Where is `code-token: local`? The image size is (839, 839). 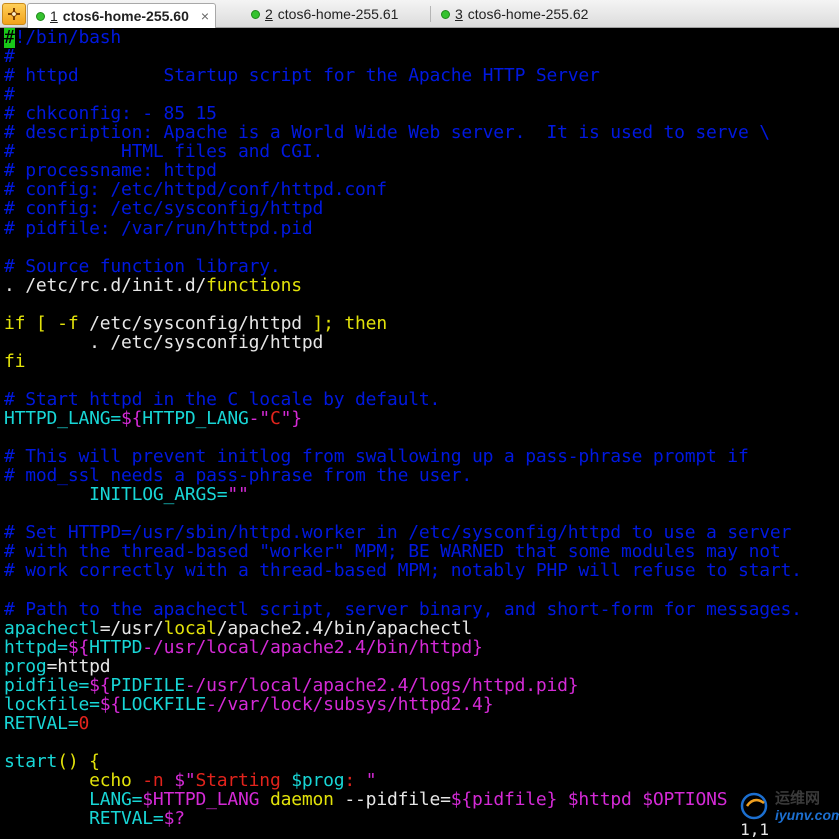
code-token: local is located at coordinates (190, 628).